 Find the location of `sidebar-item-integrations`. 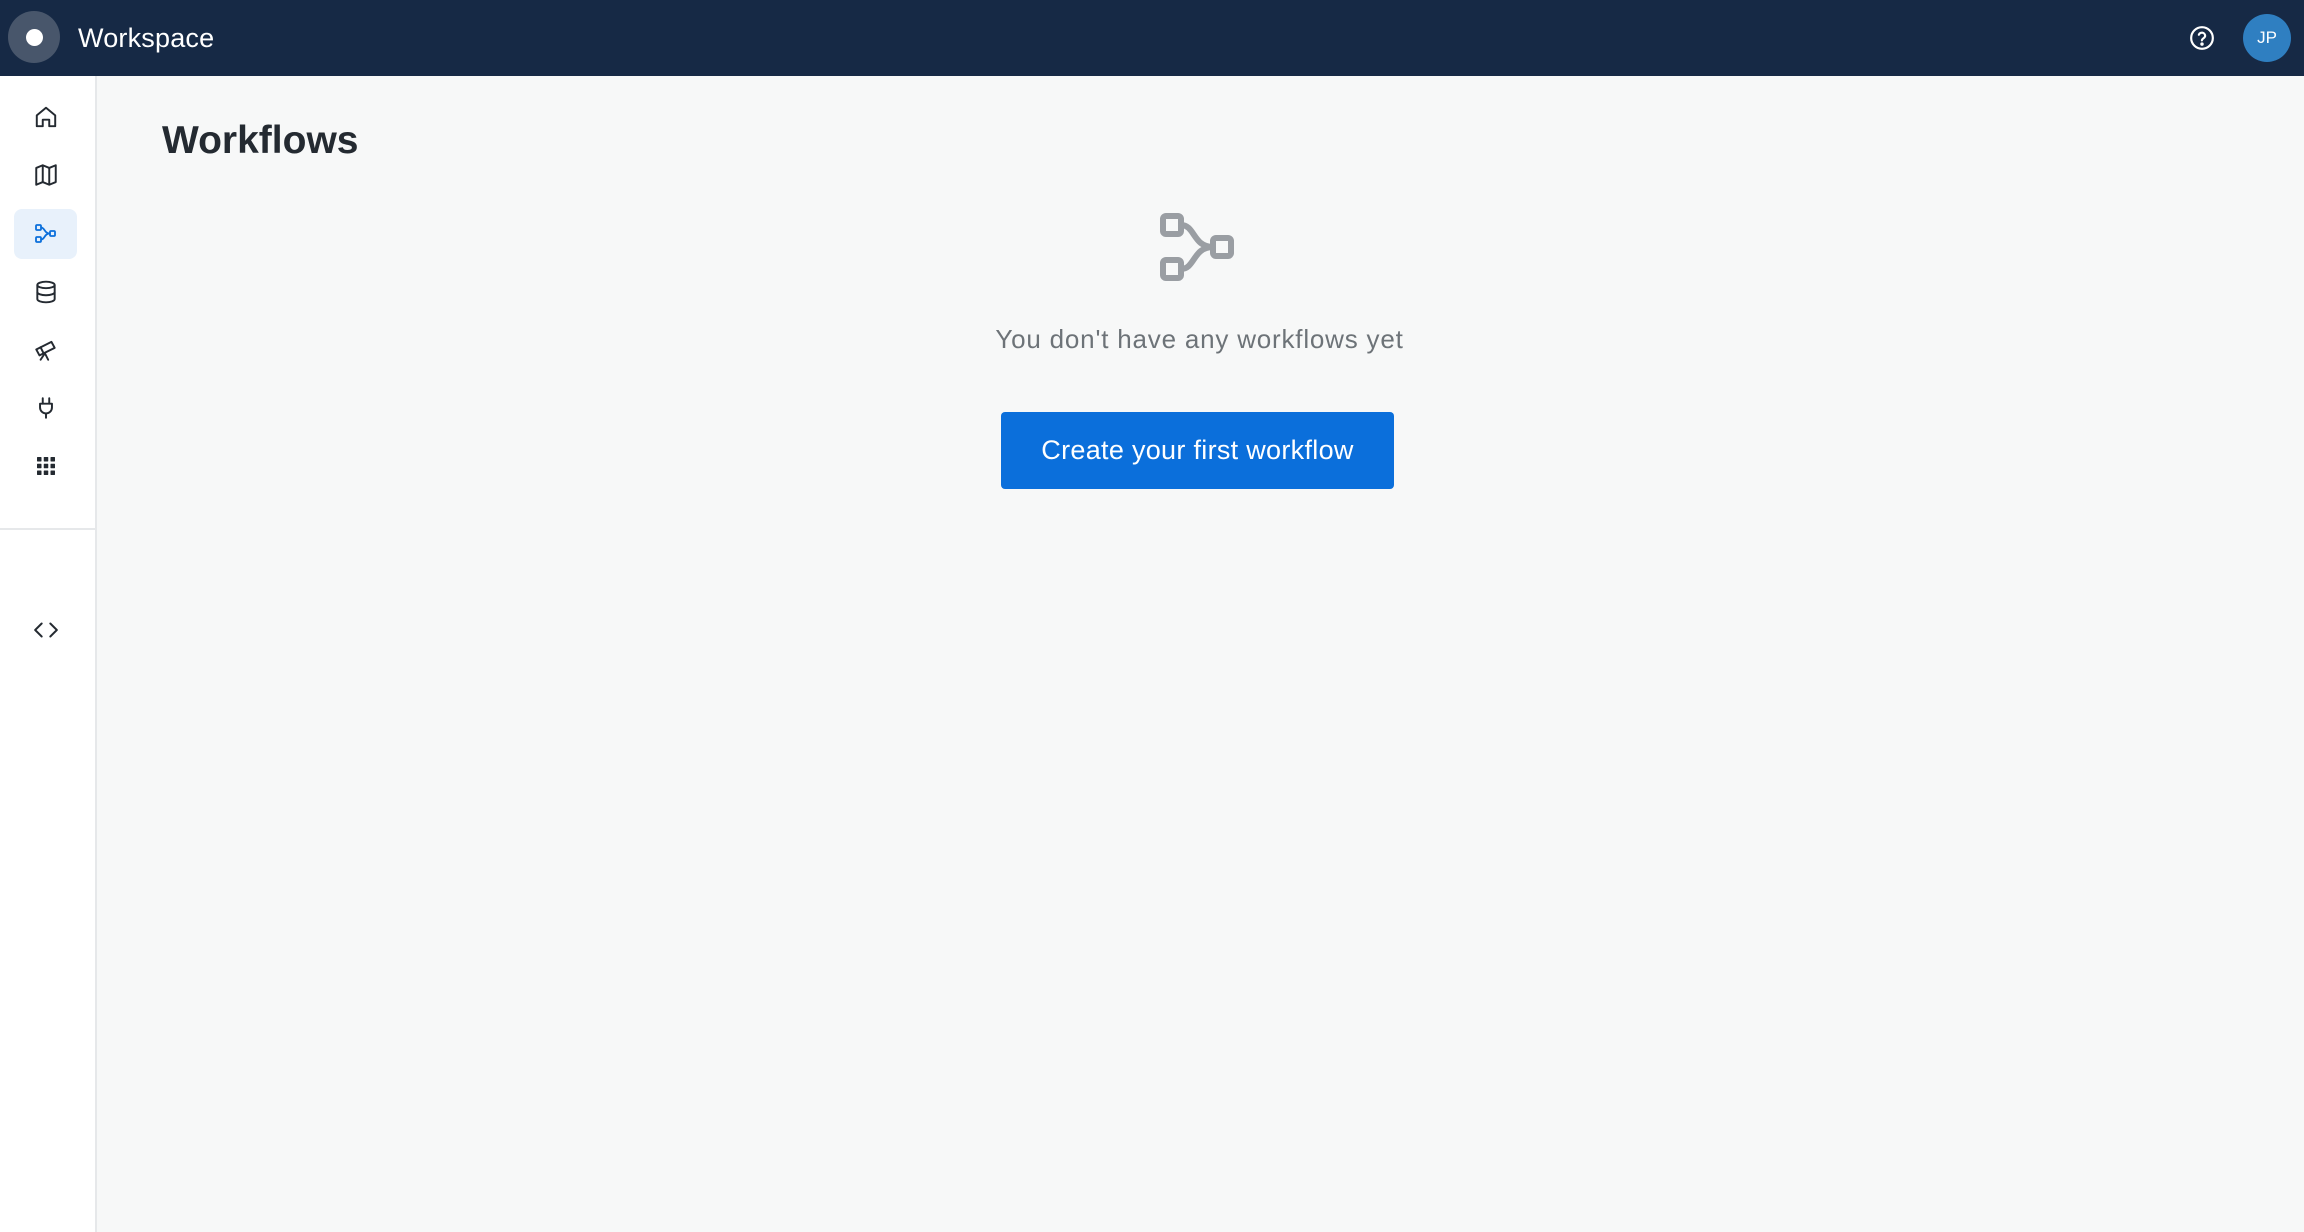

sidebar-item-integrations is located at coordinates (45, 408).